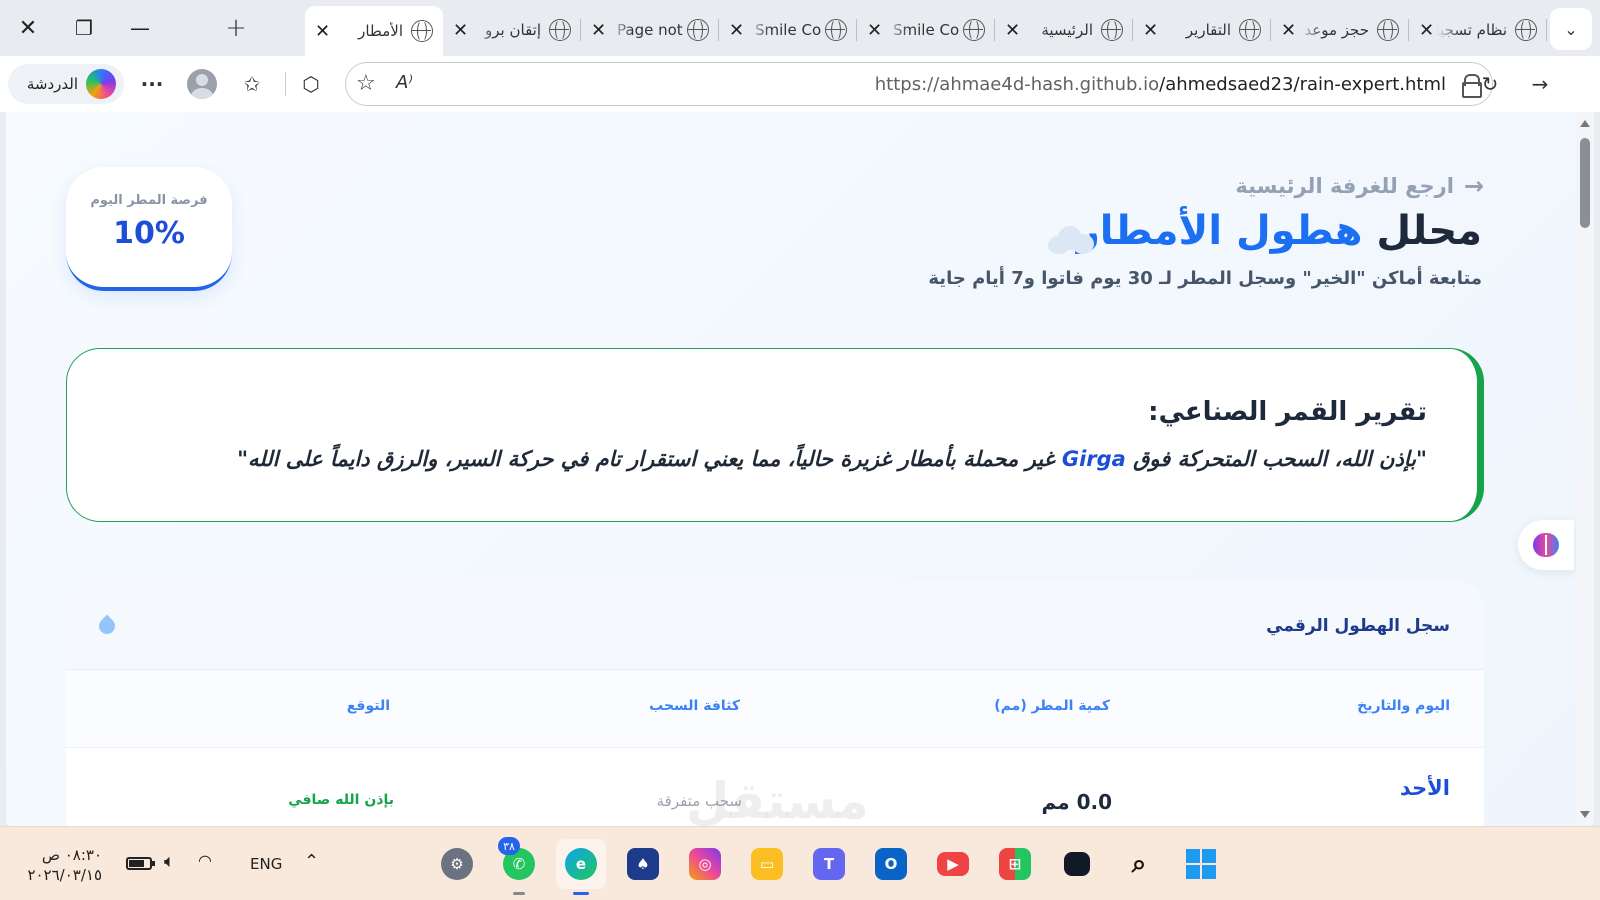 This screenshot has width=1600, height=900. Describe the element at coordinates (1287, 412) in the screenshot. I see `satellite-report-title: تقرير القمر الصناعي:` at that location.